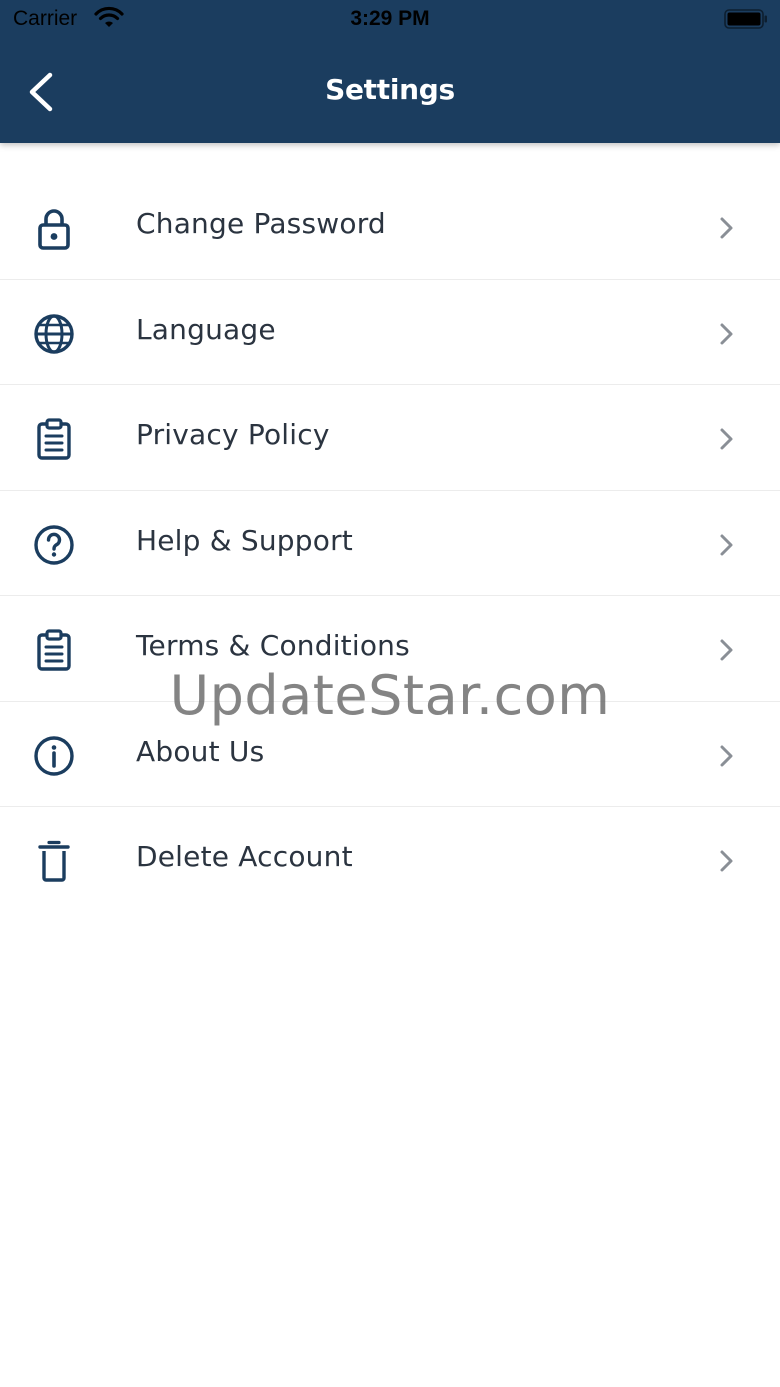  I want to click on status-bar: Carrier 3:29 PM, so click(390, 20).